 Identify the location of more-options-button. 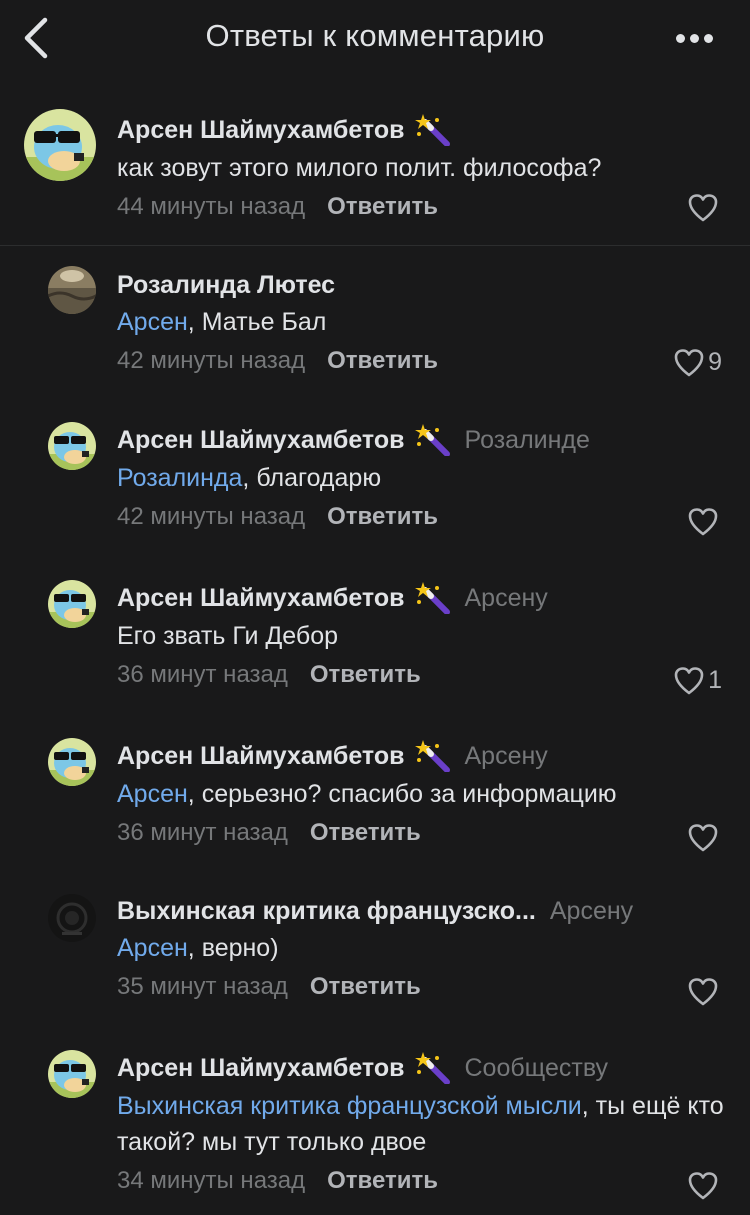
(694, 38).